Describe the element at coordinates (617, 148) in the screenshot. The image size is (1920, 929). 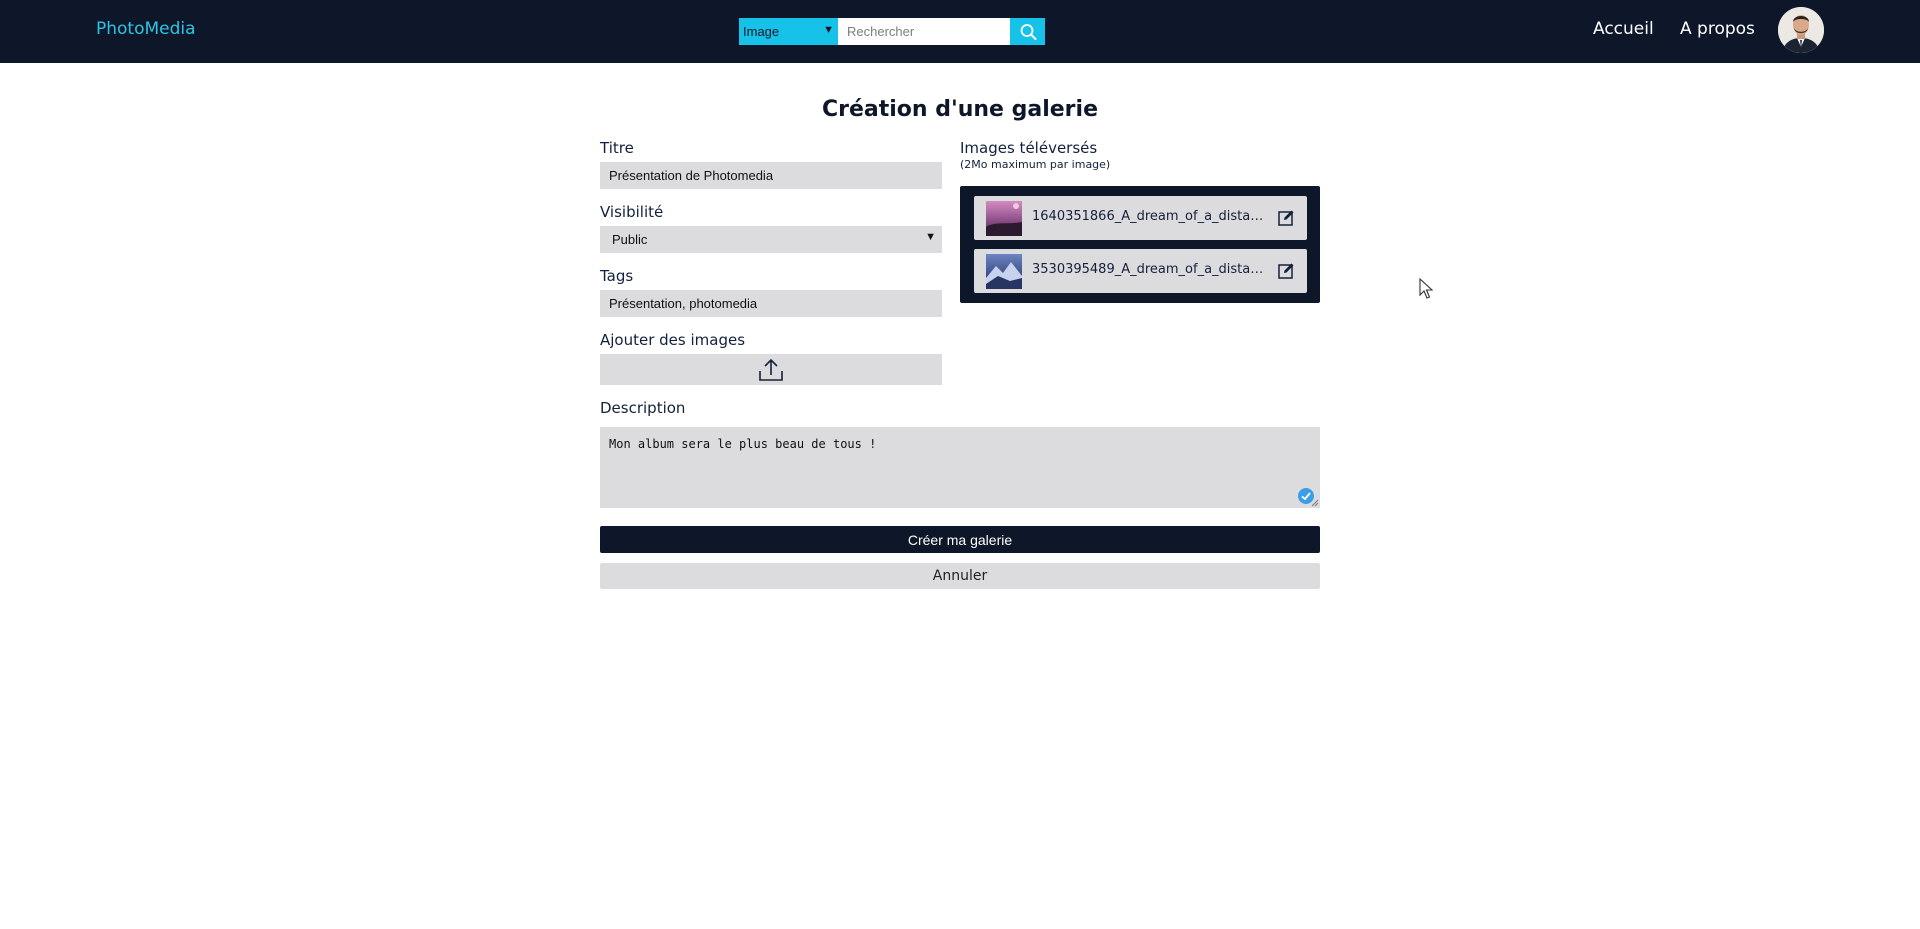
I see `title-label: Titre` at that location.